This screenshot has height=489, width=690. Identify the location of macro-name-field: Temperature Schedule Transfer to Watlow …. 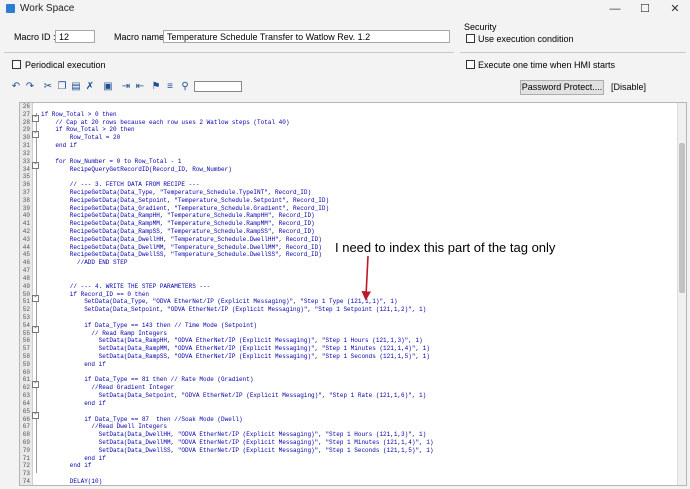
(306, 36).